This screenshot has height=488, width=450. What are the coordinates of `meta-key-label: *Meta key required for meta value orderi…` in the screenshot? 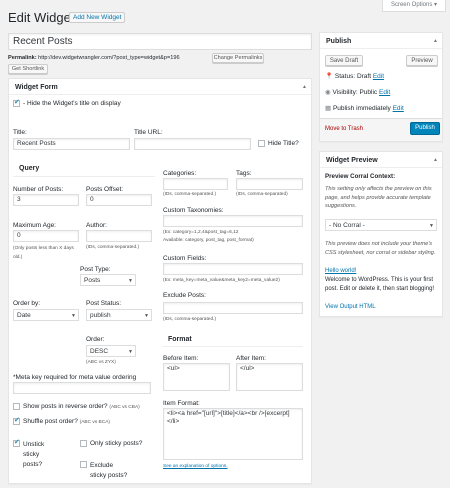 It's located at (75, 377).